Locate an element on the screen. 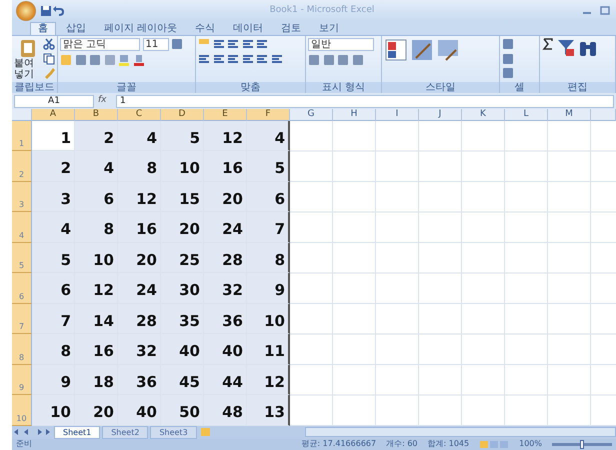  table-cell: 36 is located at coordinates (225, 319).